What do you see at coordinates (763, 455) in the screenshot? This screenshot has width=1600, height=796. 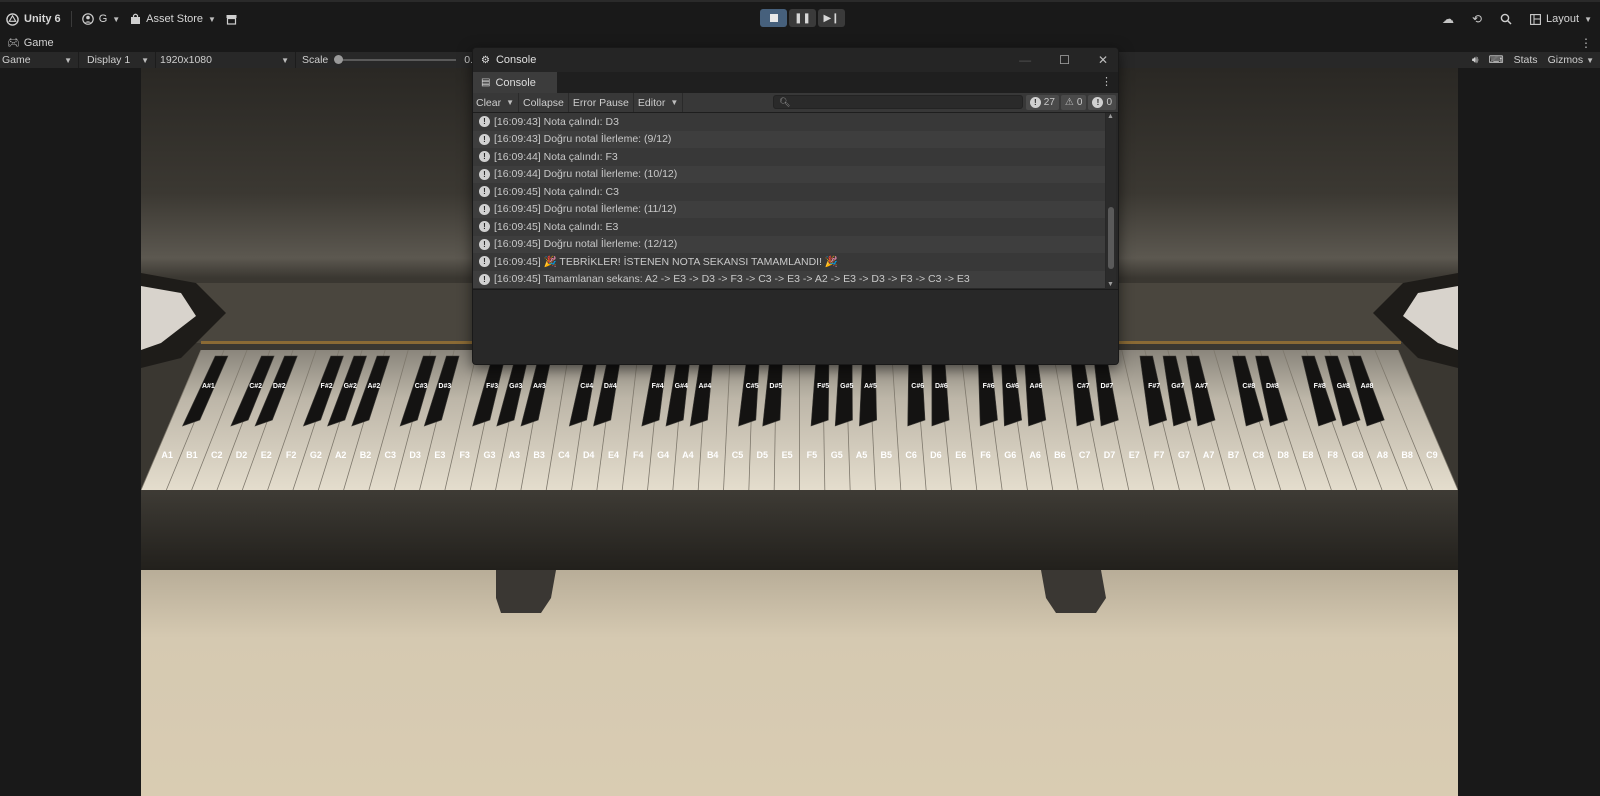 I see `white-key-label: D5` at bounding box center [763, 455].